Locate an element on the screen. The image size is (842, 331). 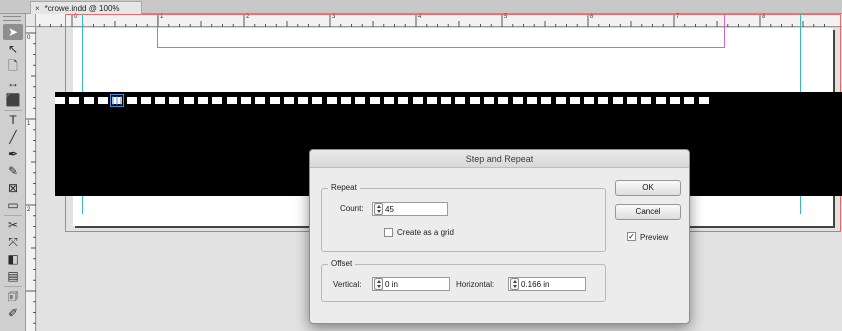
ruler-label: 2 is located at coordinates (29, 210).